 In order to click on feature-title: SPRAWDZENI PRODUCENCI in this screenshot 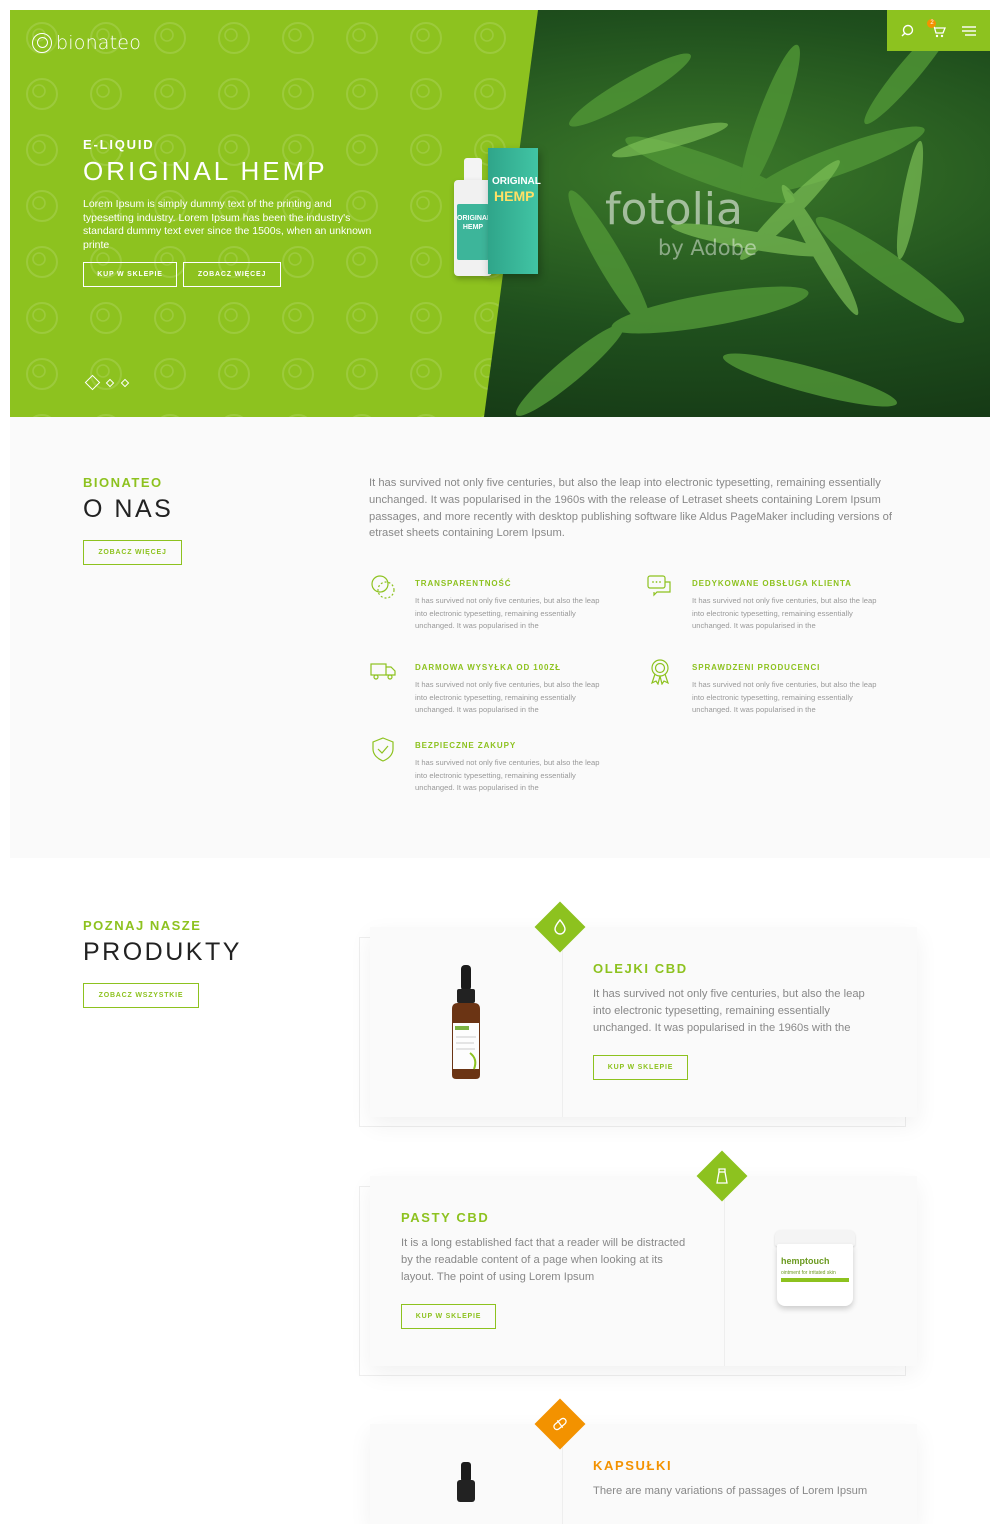, I will do `click(756, 667)`.